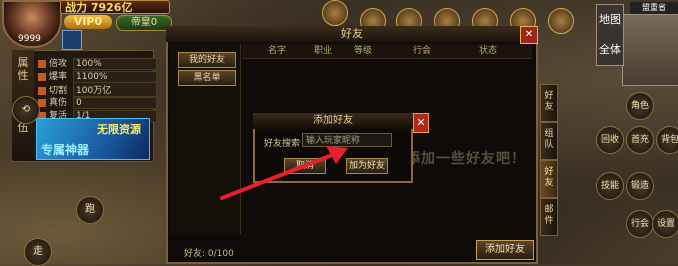 This screenshot has width=678, height=266. What do you see at coordinates (561, 21) in the screenshot?
I see `treasure-icon` at bounding box center [561, 21].